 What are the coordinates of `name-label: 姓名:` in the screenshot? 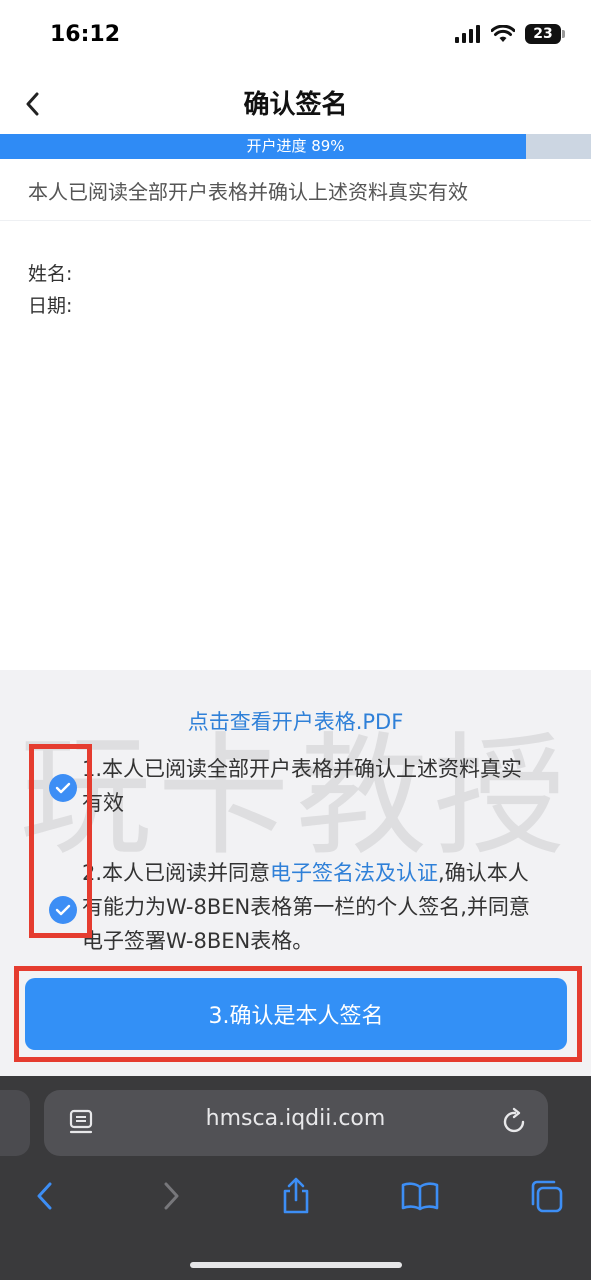 It's located at (50, 274).